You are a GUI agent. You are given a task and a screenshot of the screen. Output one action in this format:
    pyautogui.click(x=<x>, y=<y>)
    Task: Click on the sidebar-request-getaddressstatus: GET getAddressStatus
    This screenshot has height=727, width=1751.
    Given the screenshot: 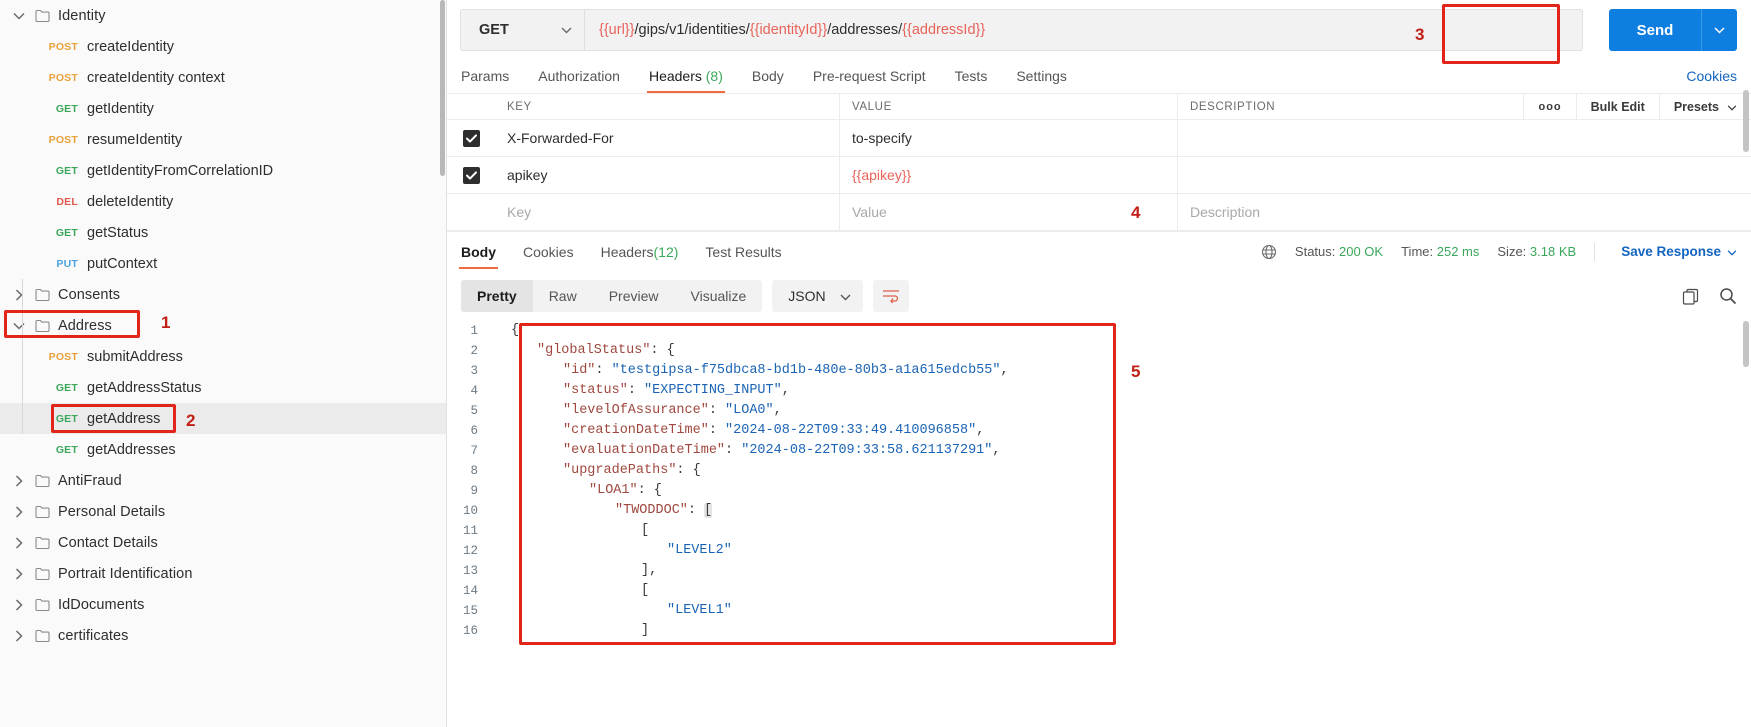 What is the action you would take?
    pyautogui.click(x=223, y=387)
    